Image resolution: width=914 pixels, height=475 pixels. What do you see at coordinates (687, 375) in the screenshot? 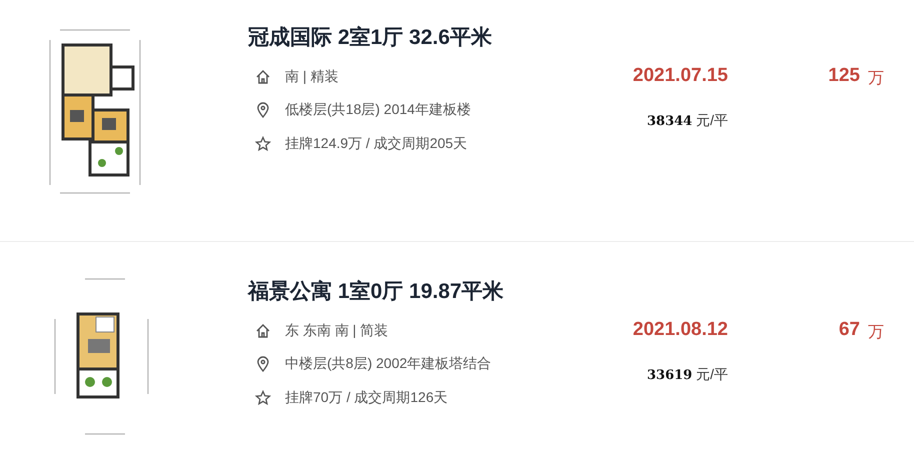
I see `unit-price: 33619 元/平` at bounding box center [687, 375].